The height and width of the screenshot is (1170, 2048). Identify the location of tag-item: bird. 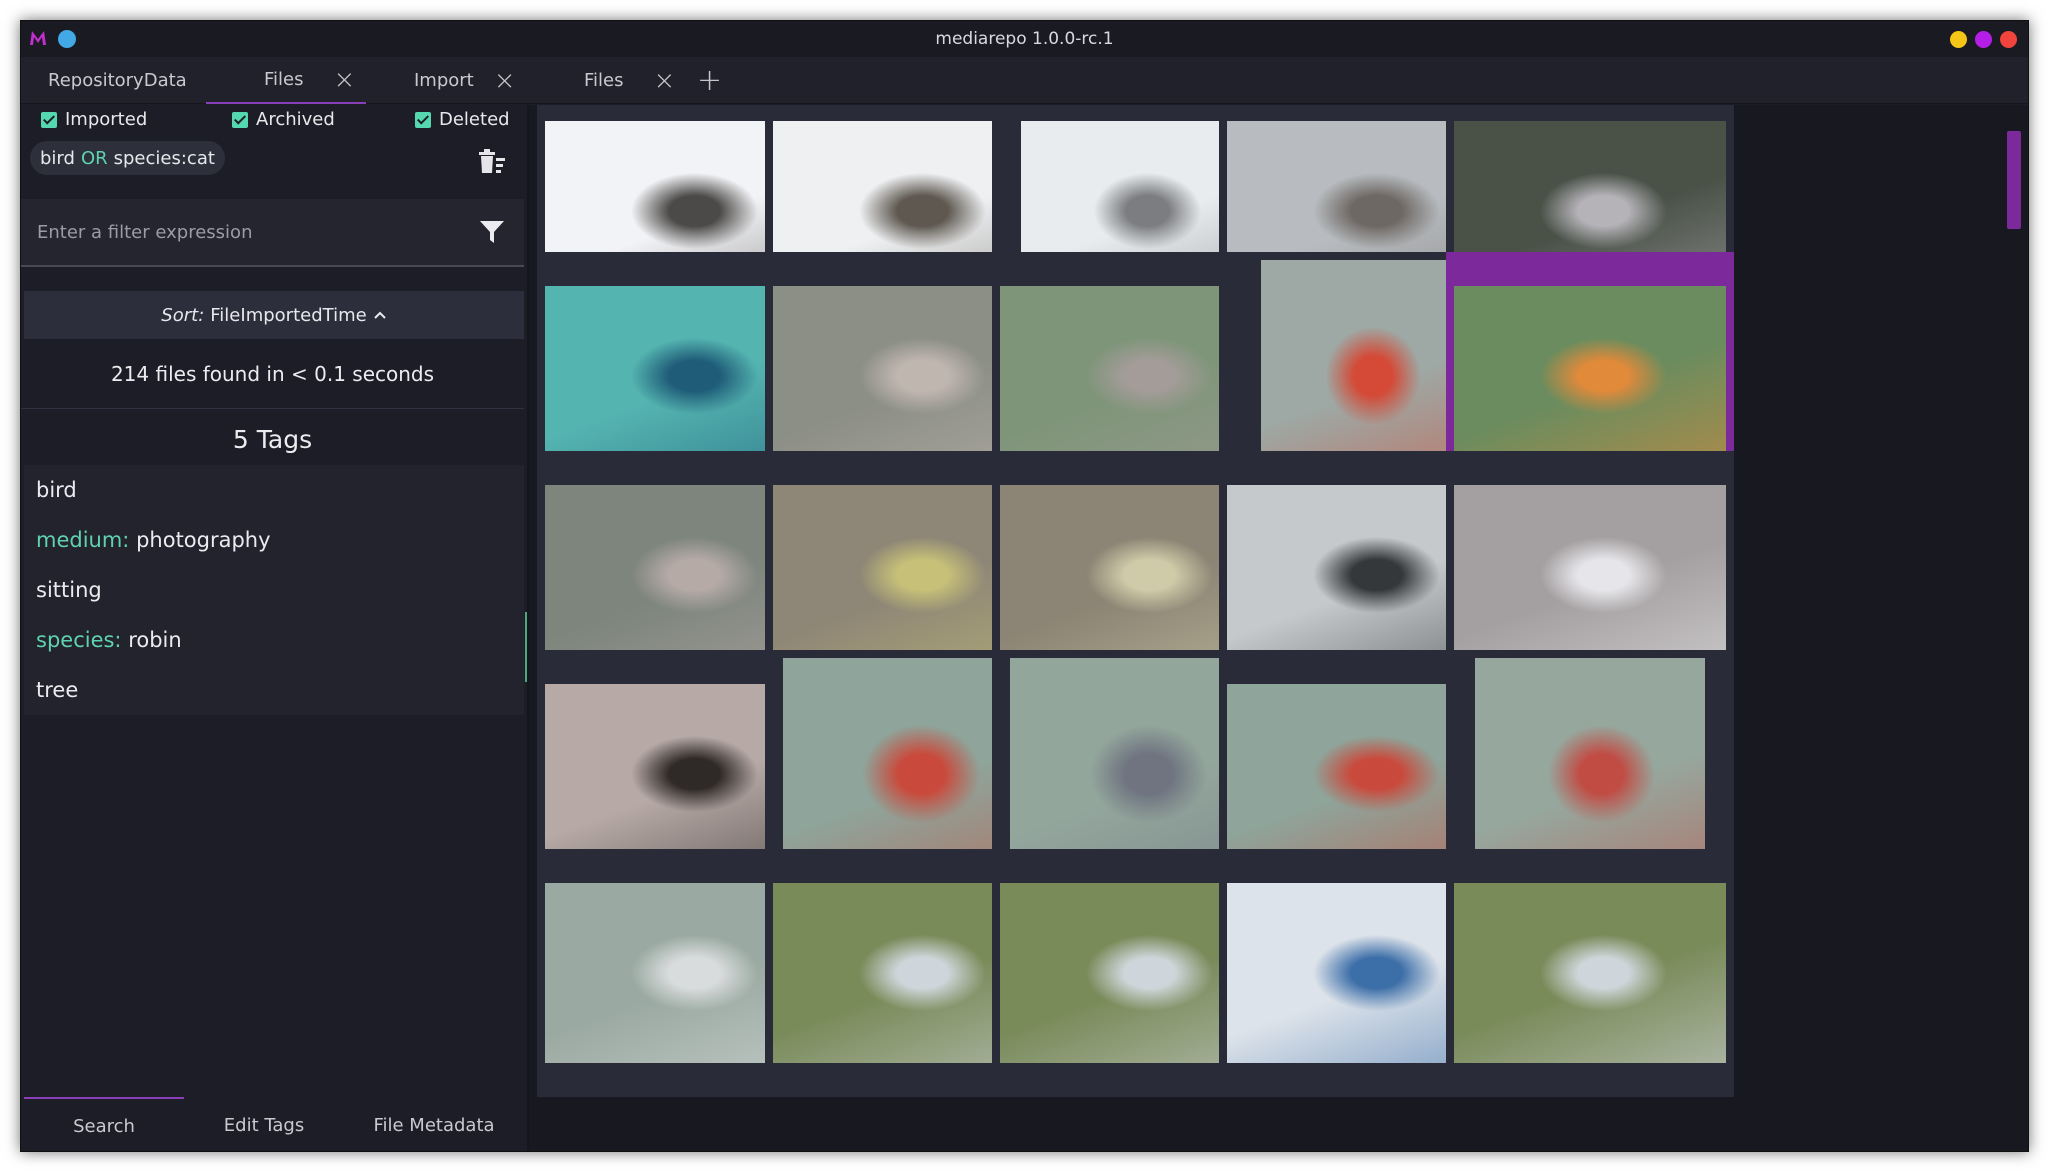
(274, 490).